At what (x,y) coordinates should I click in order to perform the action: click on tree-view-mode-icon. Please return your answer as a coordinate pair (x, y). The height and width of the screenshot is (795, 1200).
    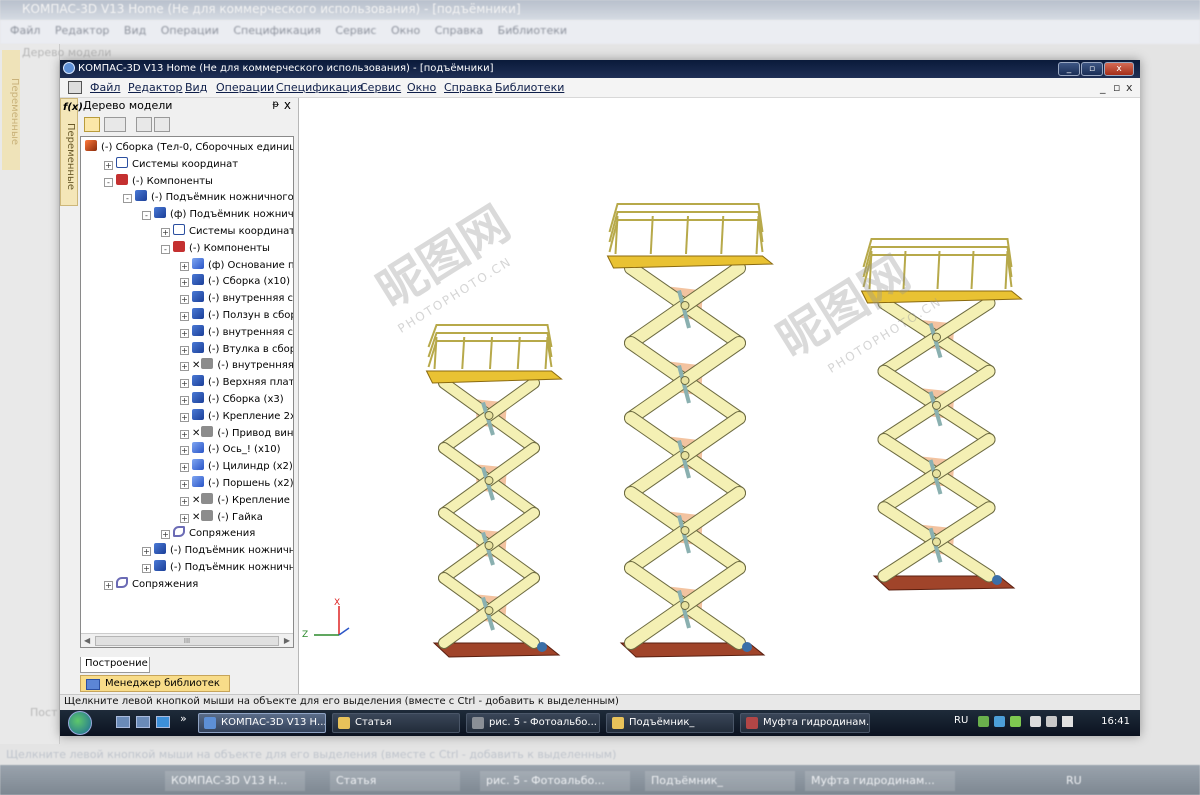
    Looking at the image, I should click on (115, 124).